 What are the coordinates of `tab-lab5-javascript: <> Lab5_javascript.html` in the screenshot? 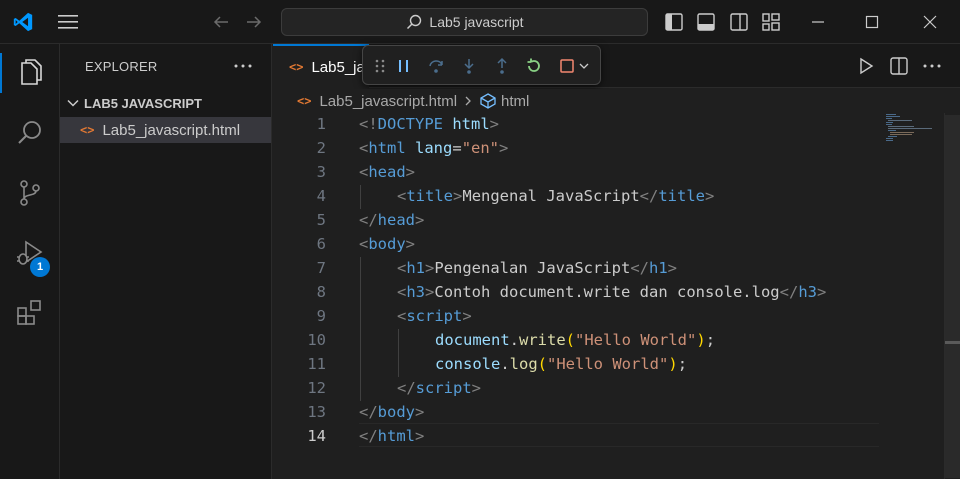 It's located at (321, 66).